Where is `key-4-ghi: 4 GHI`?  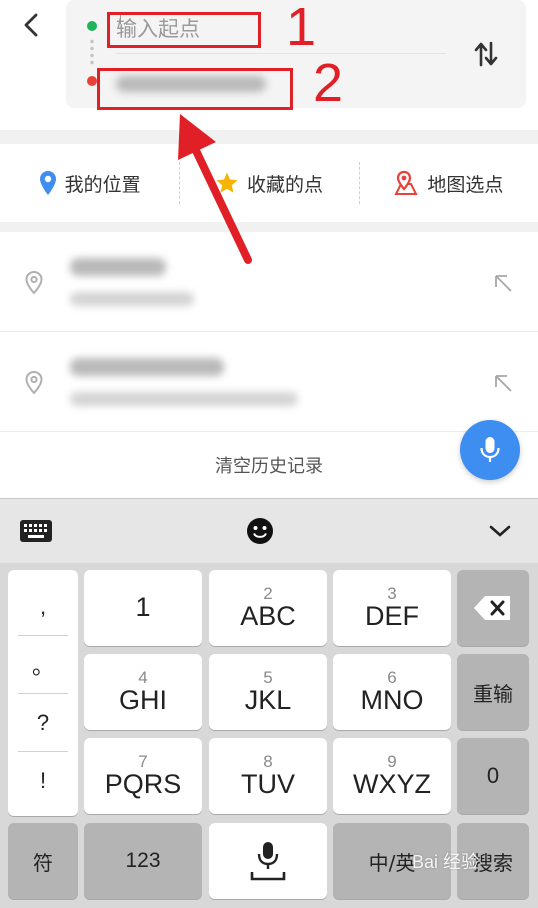 key-4-ghi: 4 GHI is located at coordinates (143, 692).